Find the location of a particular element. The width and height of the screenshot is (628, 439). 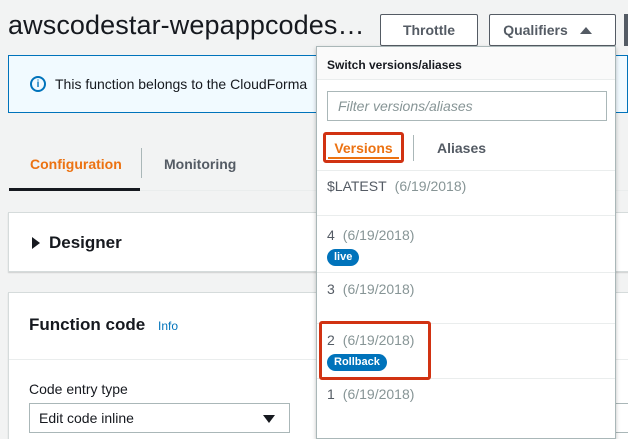

info-link: Info is located at coordinates (168, 326).